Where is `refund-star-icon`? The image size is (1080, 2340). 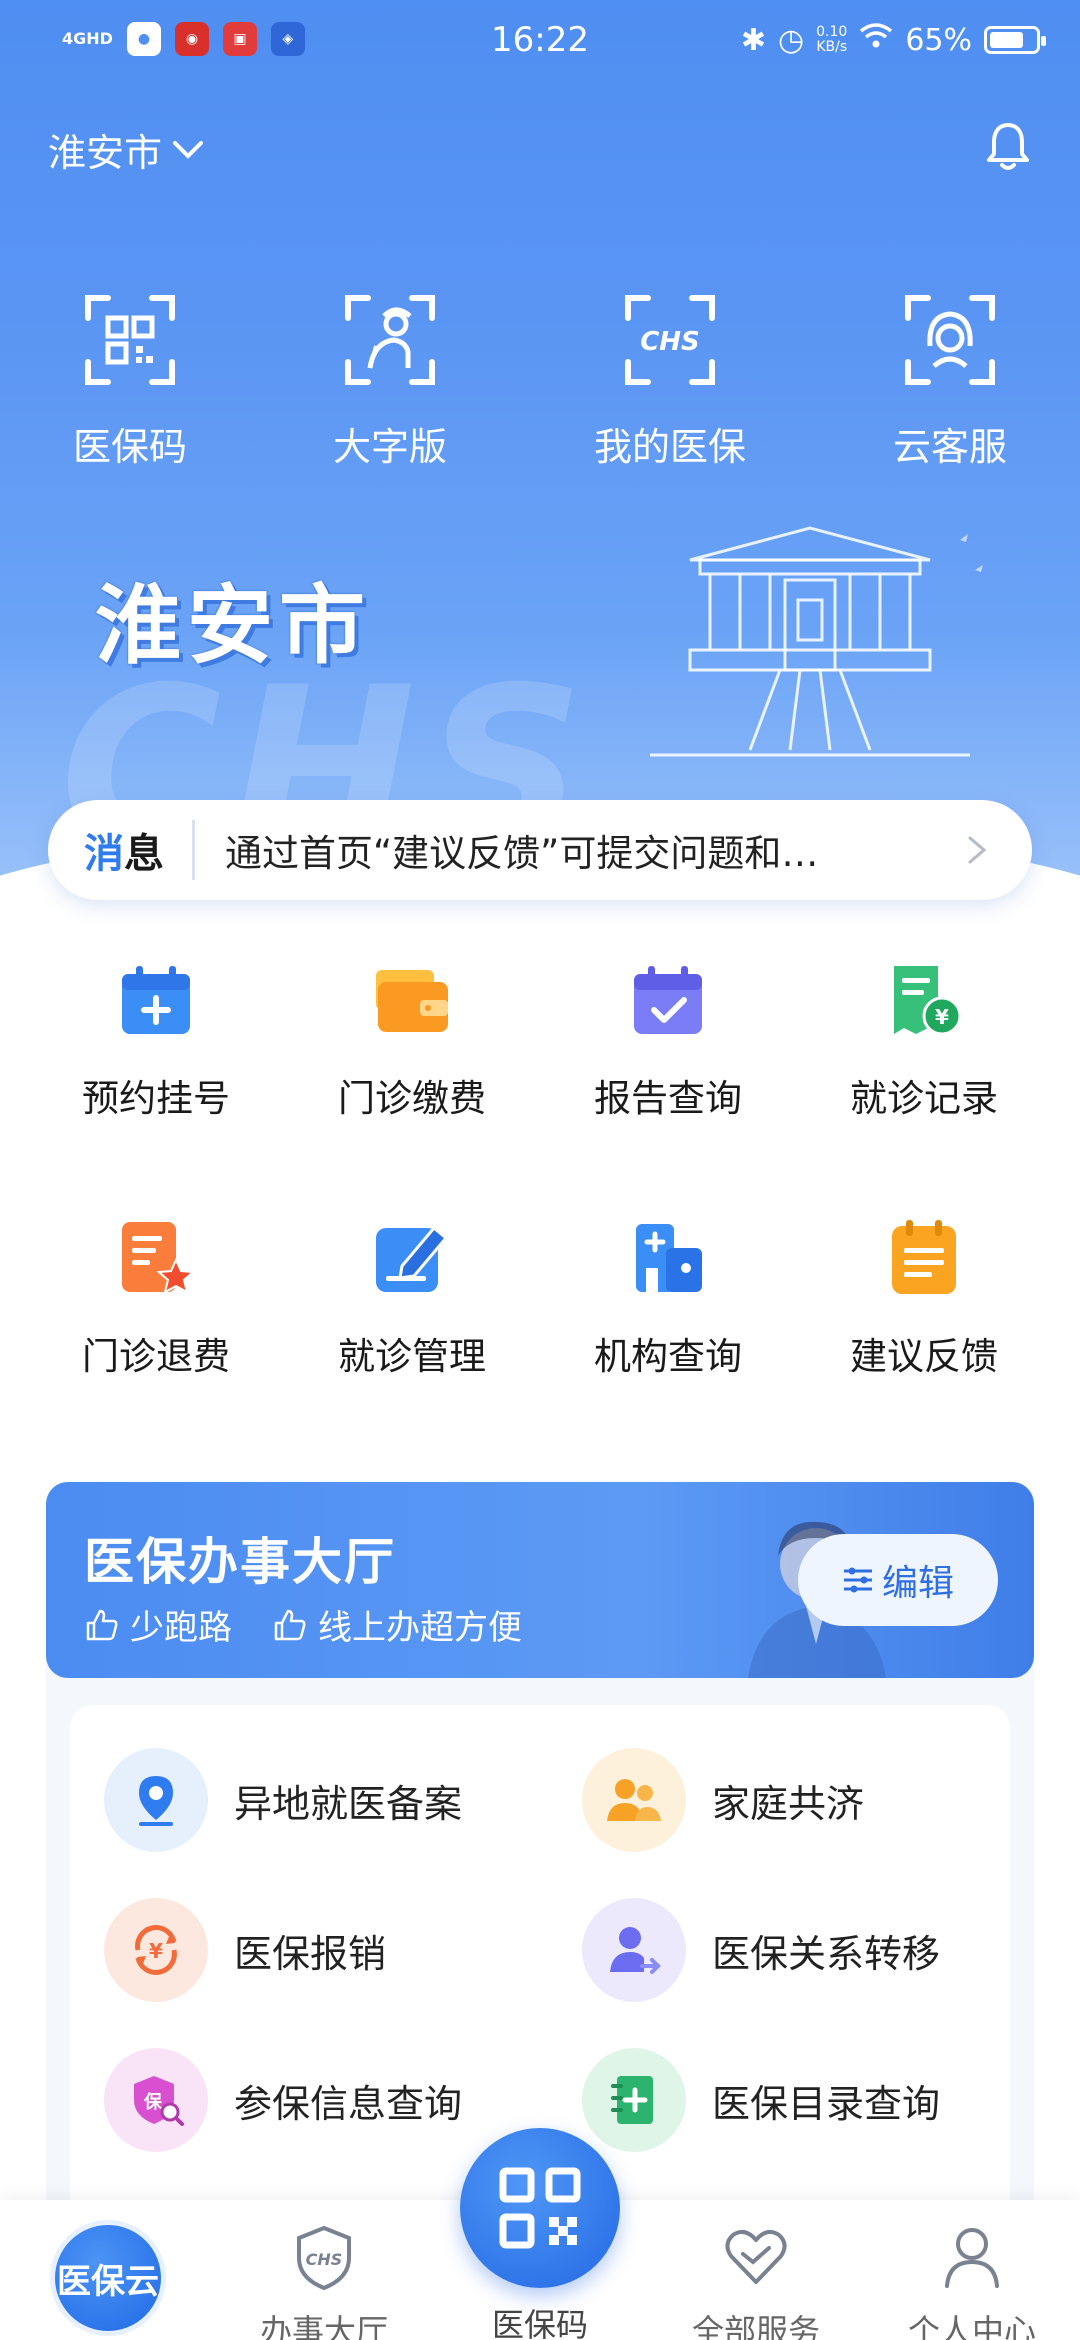
refund-star-icon is located at coordinates (159, 1258).